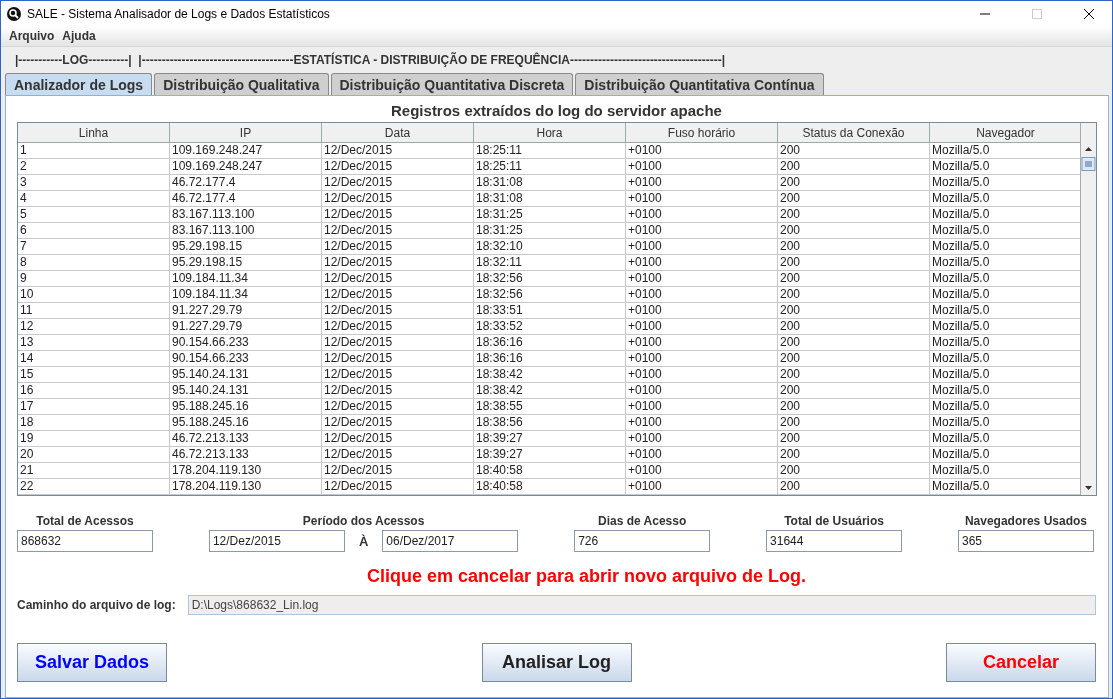 The height and width of the screenshot is (699, 1113). Describe the element at coordinates (276, 541) in the screenshot. I see `input-field: 12/Dez/2015` at that location.